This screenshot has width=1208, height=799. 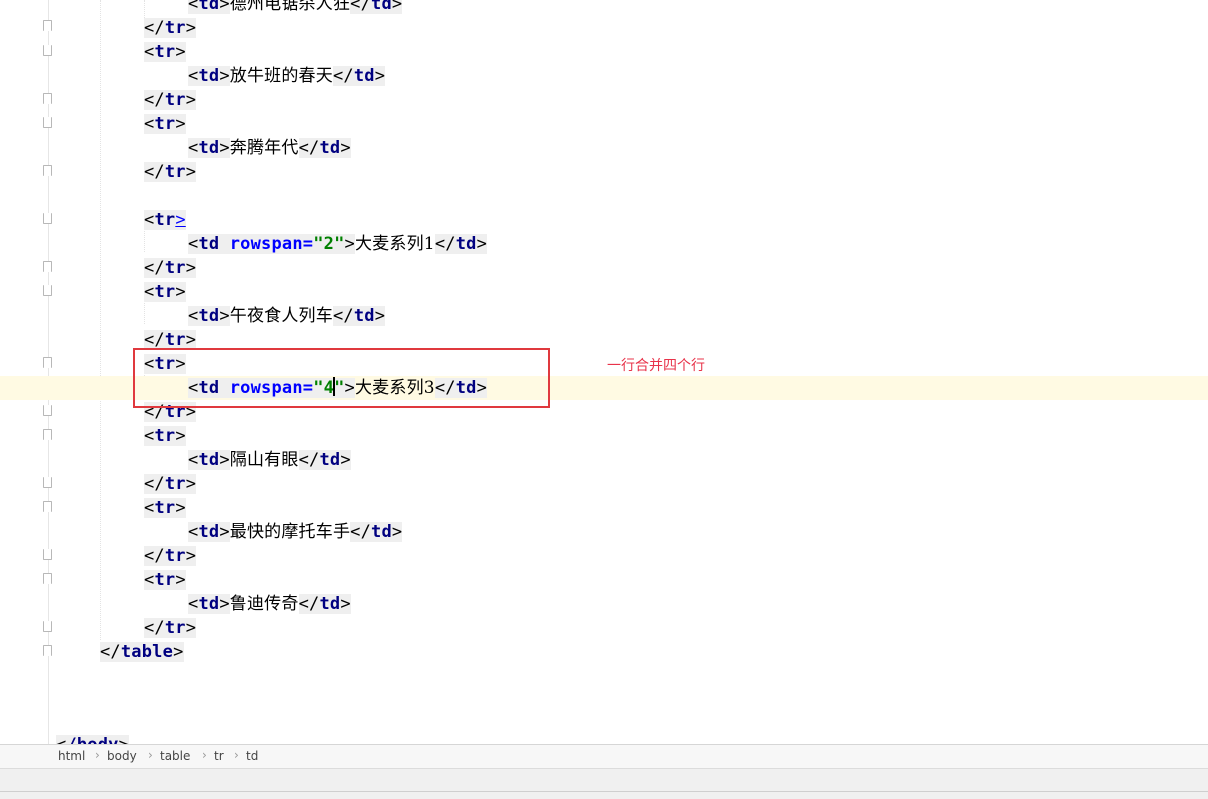 What do you see at coordinates (604, 148) in the screenshot?
I see `code-line: <td>奔腾年代</td>` at bounding box center [604, 148].